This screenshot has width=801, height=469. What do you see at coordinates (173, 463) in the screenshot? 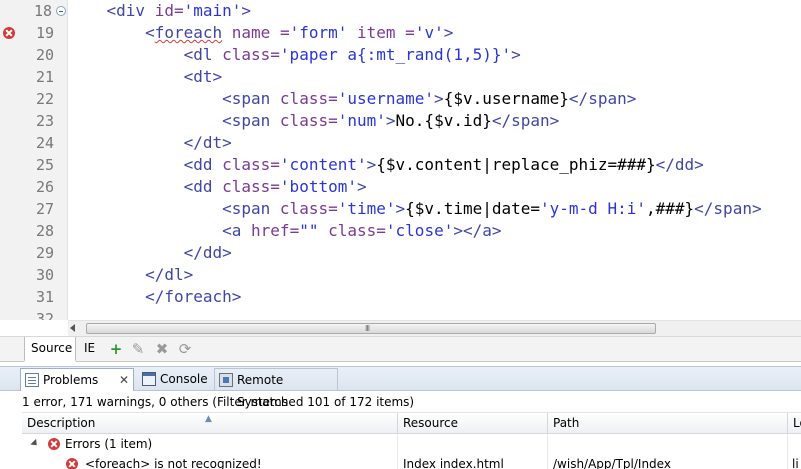
I see `problem-description: <foreach> is not recognized!` at bounding box center [173, 463].